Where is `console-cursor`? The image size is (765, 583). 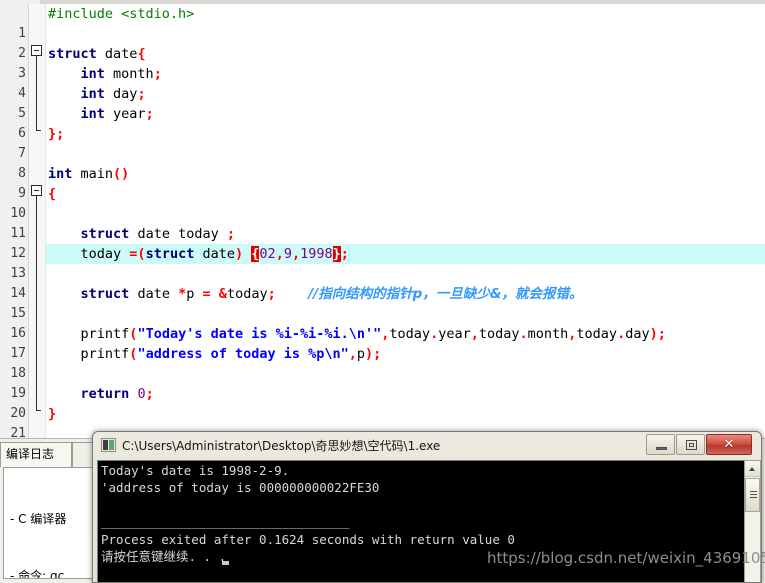
console-cursor is located at coordinates (225, 563).